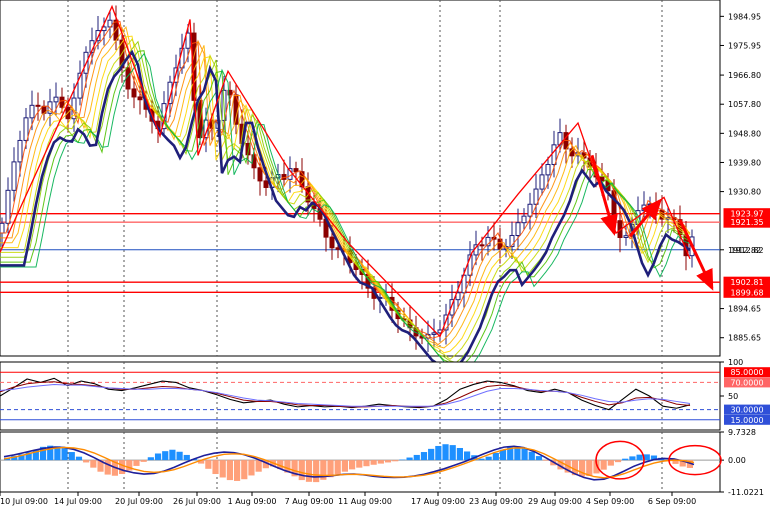 Image resolution: width=770 pixels, height=514 pixels. What do you see at coordinates (746, 492) in the screenshot?
I see `macd-tick-label-2: -11.0221` at bounding box center [746, 492].